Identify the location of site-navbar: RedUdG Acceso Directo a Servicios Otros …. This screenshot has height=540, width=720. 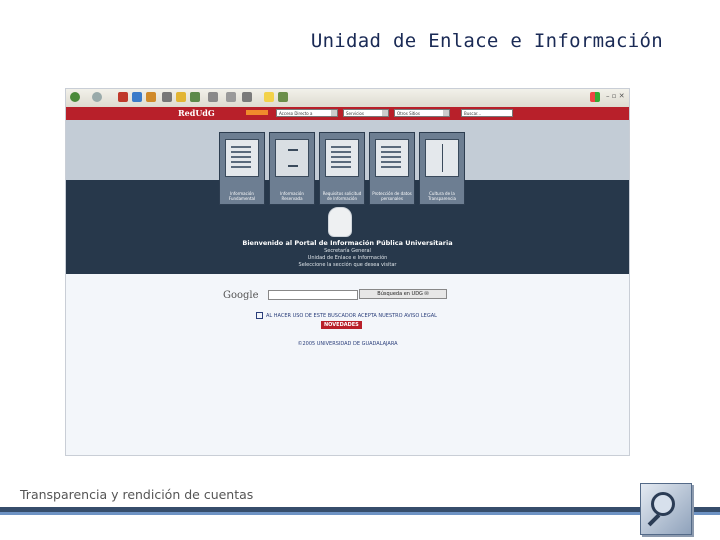
(347, 113).